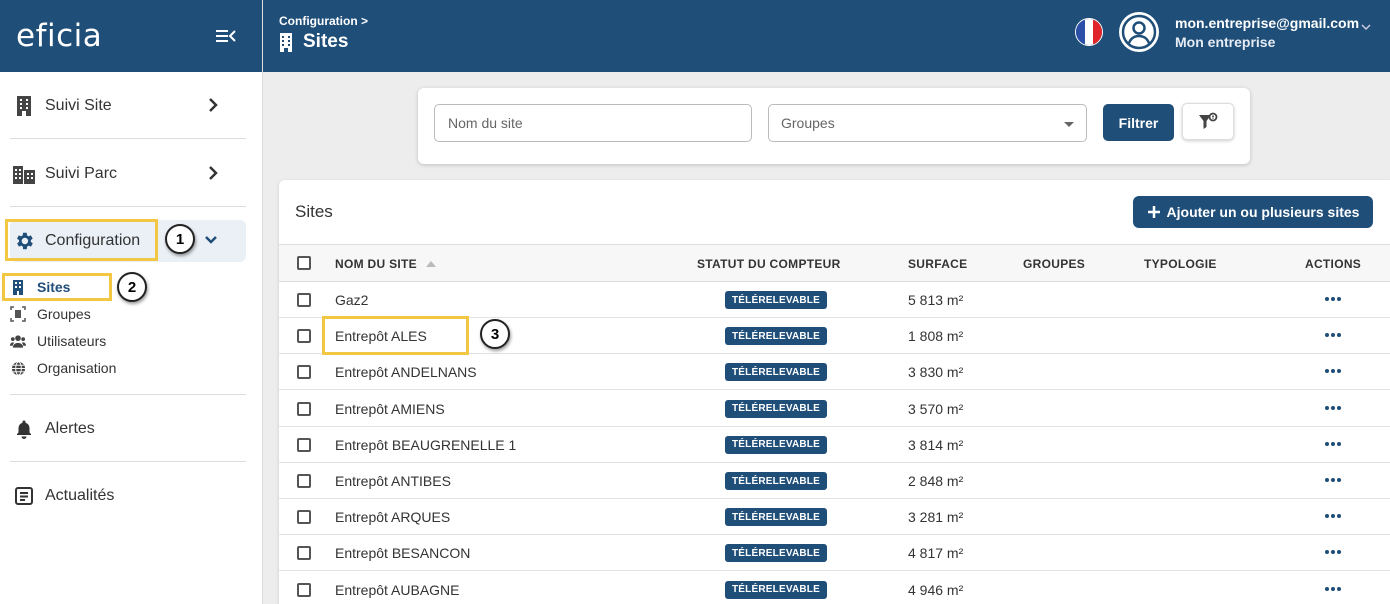 This screenshot has width=1390, height=604. I want to click on breadcrumb: Configuration >, so click(323, 21).